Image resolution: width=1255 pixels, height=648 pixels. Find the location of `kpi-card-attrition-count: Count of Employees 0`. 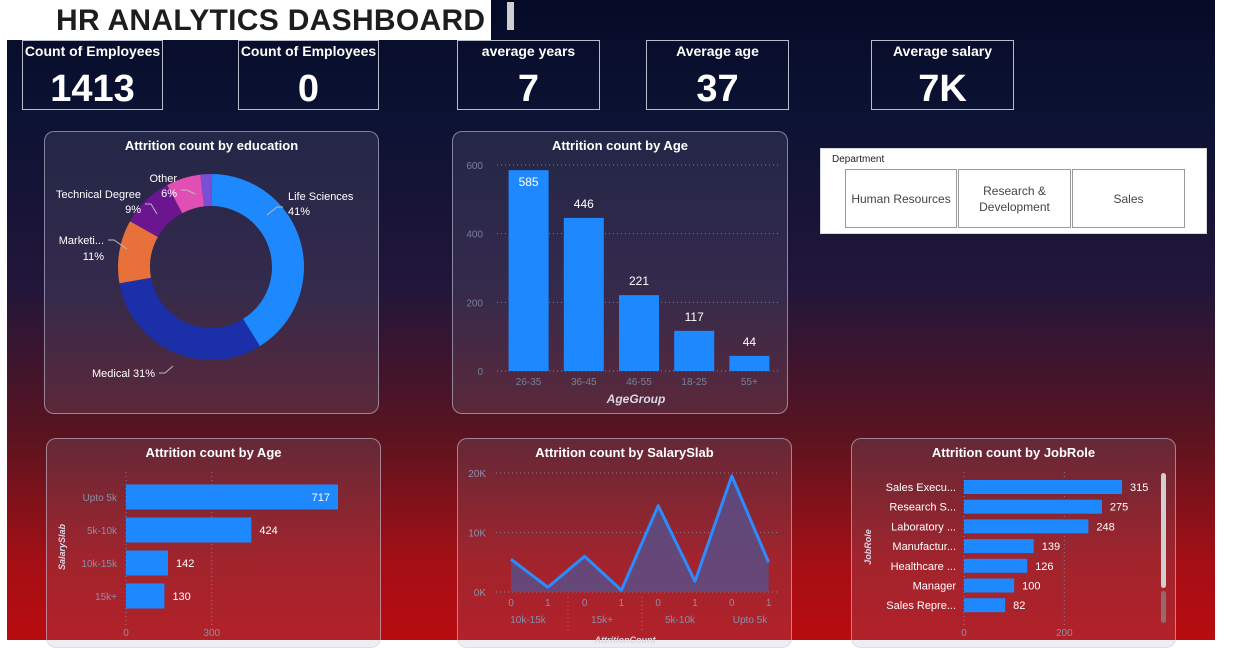

kpi-card-attrition-count: Count of Employees 0 is located at coordinates (308, 75).